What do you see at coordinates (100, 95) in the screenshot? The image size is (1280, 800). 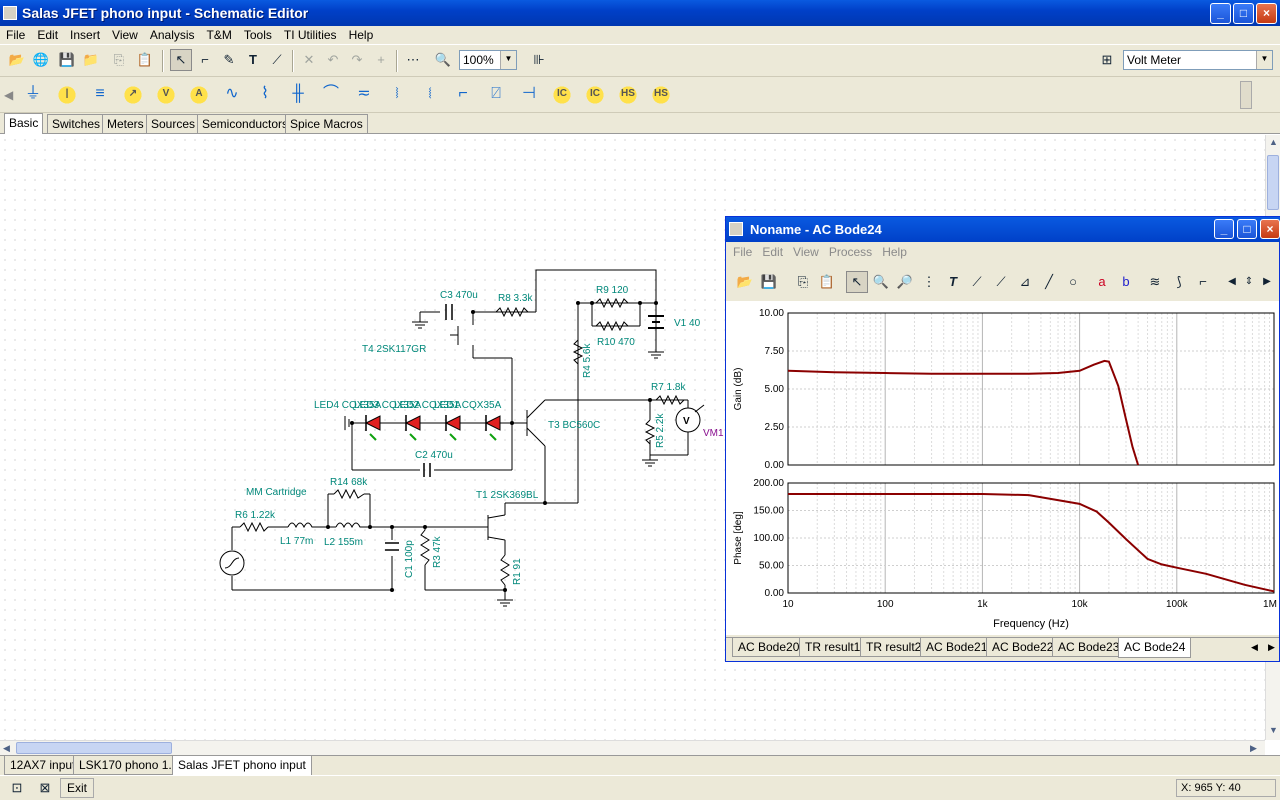 I see `vsource-icon: ≡` at bounding box center [100, 95].